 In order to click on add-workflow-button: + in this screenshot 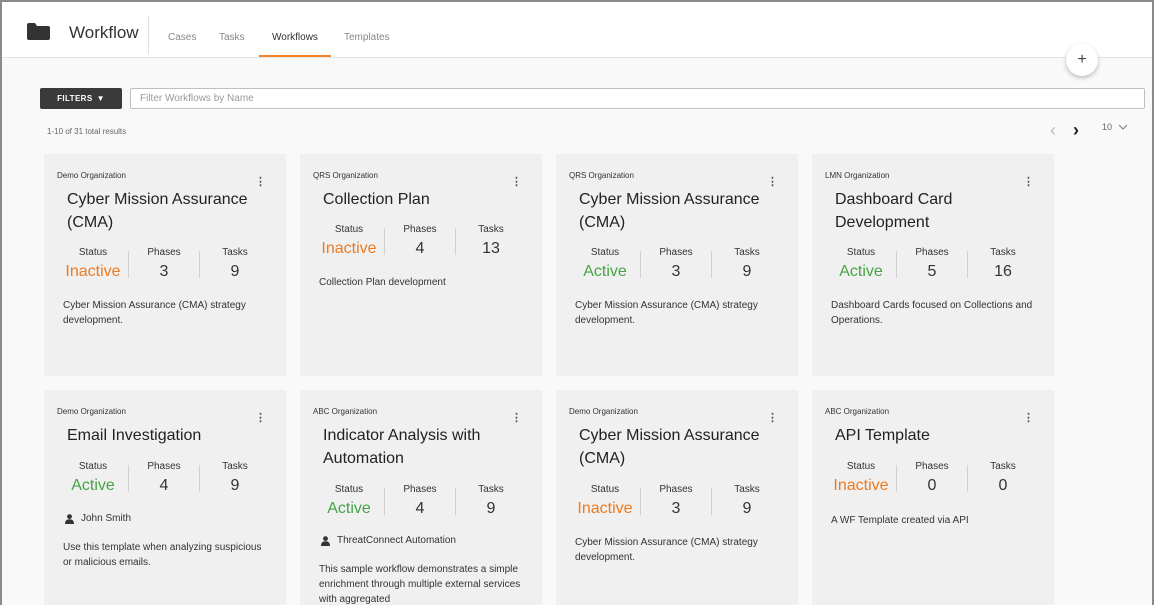, I will do `click(1082, 60)`.